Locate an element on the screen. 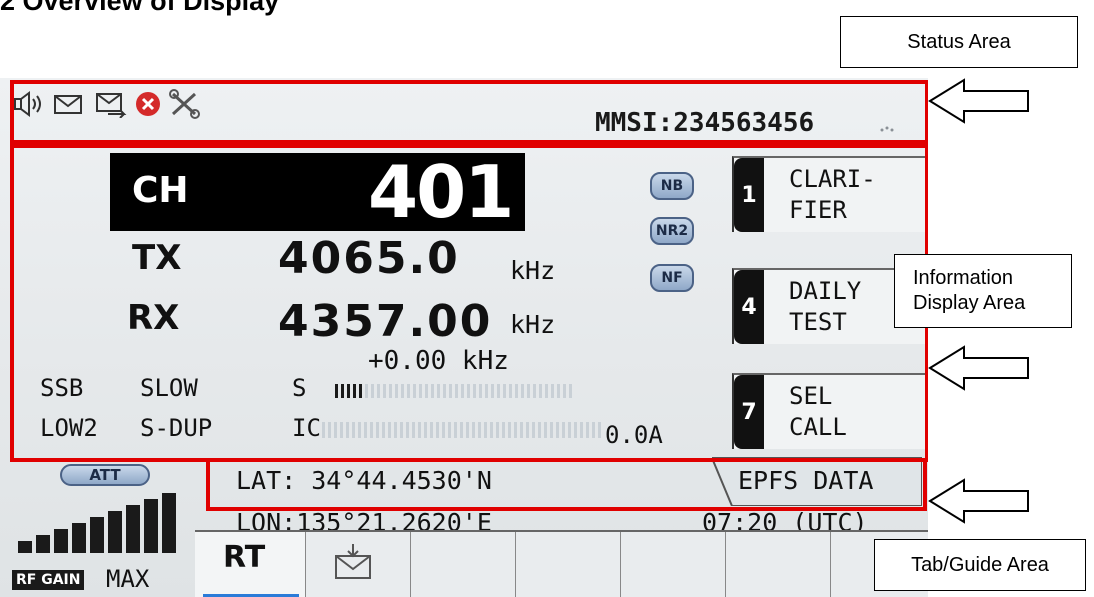 The height and width of the screenshot is (597, 1094). status-area-callout: Status Area is located at coordinates (959, 42).